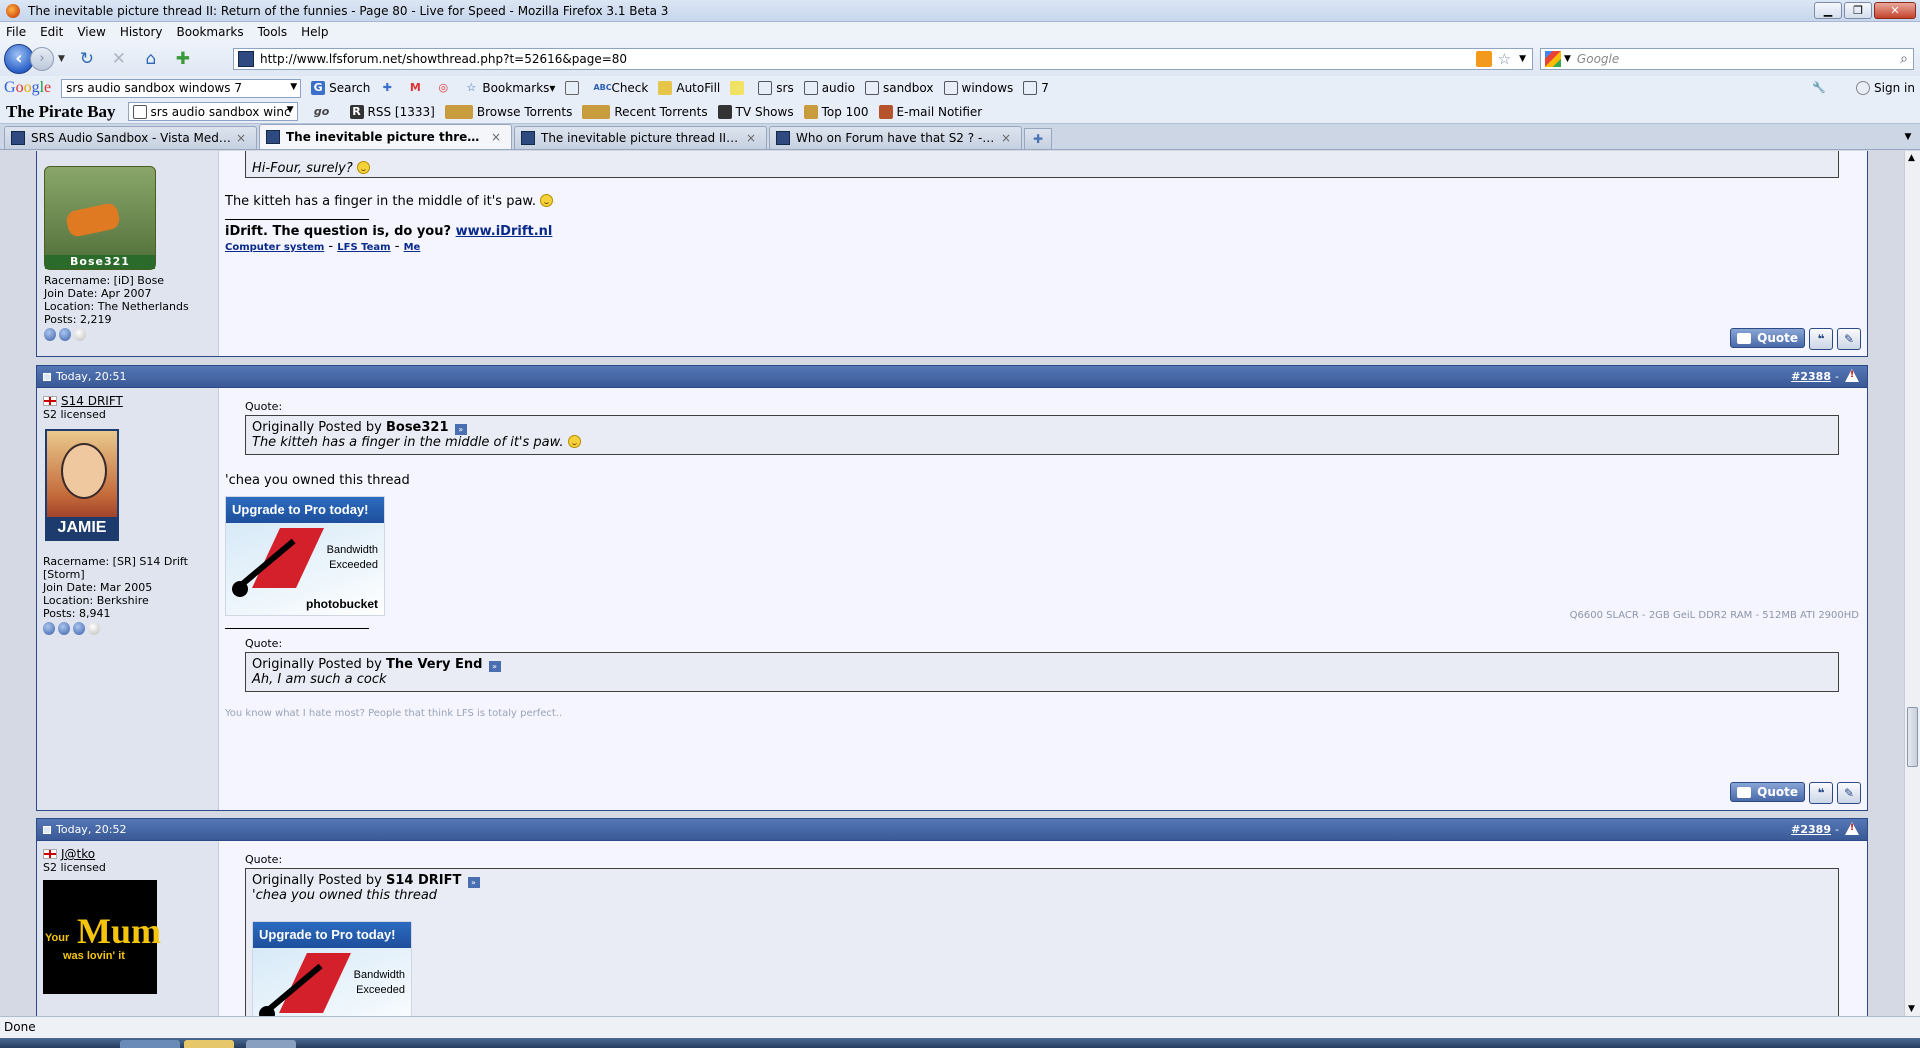  I want to click on google-query: srs audio sandbox windows 7, so click(154, 88).